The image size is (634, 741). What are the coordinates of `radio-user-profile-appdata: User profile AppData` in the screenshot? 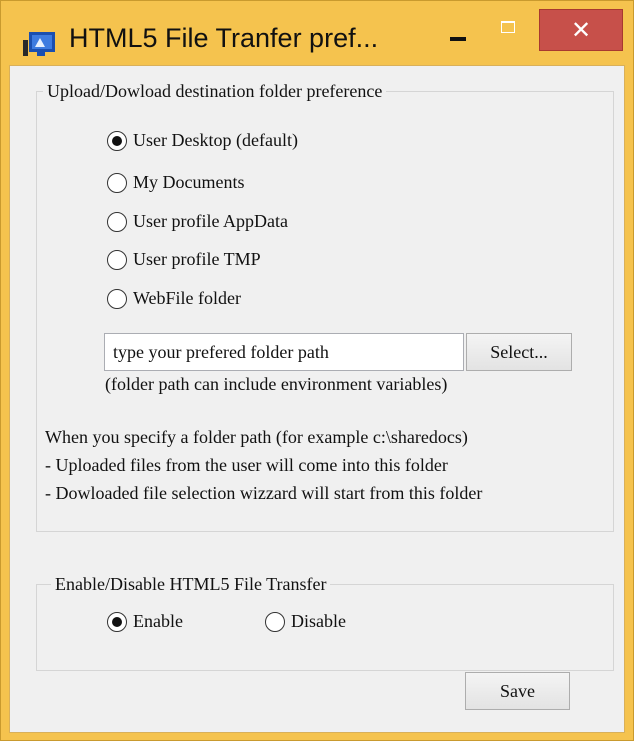 It's located at (197, 221).